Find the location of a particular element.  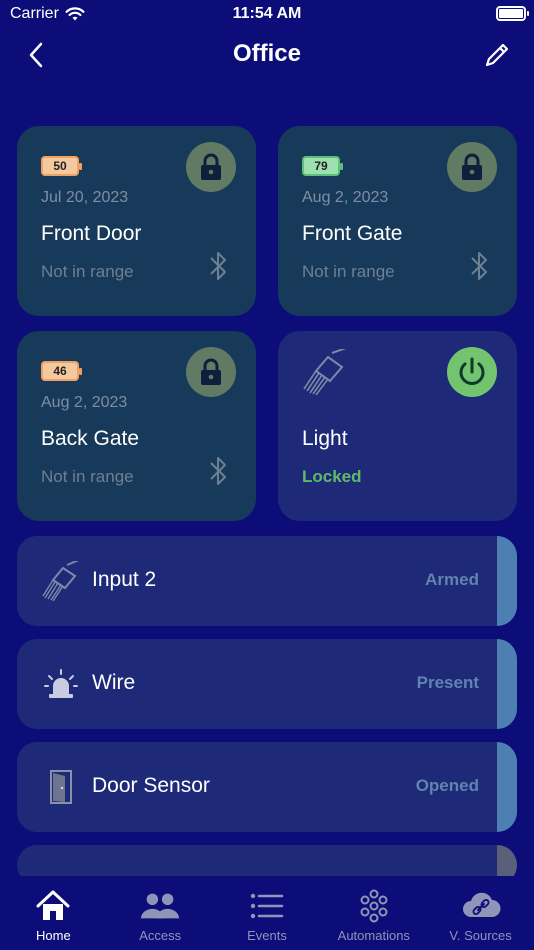

tab-automations: Automations is located at coordinates (373, 913).